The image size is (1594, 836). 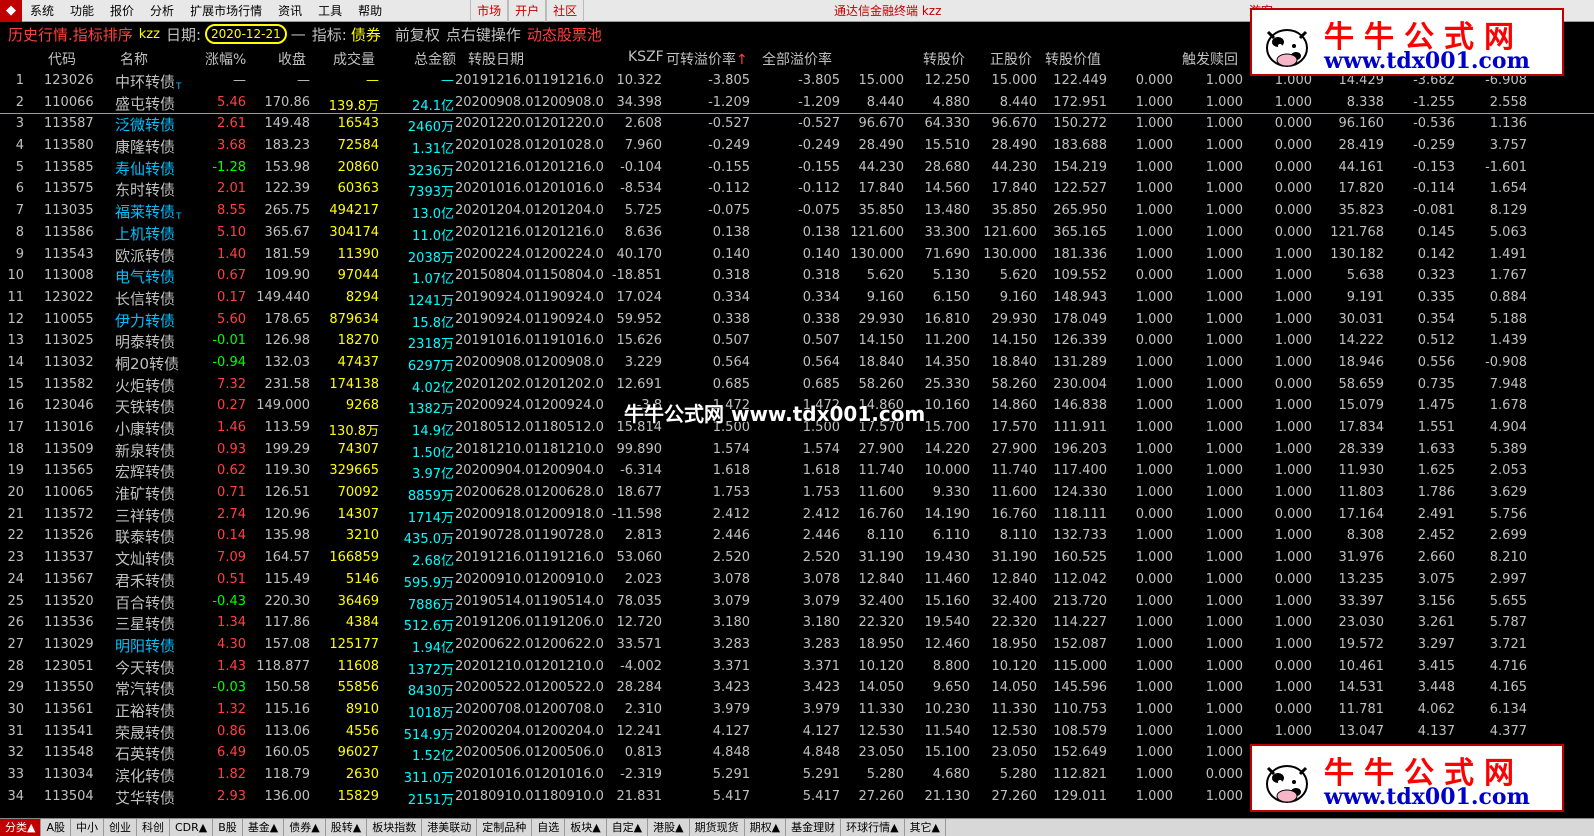 I want to click on col-header-code: 代码, so click(x=62, y=59).